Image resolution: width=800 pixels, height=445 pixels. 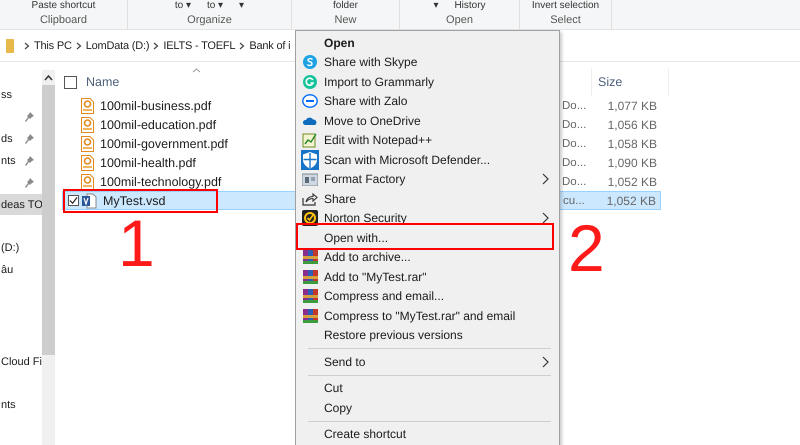 I want to click on ribbon-group-label: Select, so click(x=565, y=20).